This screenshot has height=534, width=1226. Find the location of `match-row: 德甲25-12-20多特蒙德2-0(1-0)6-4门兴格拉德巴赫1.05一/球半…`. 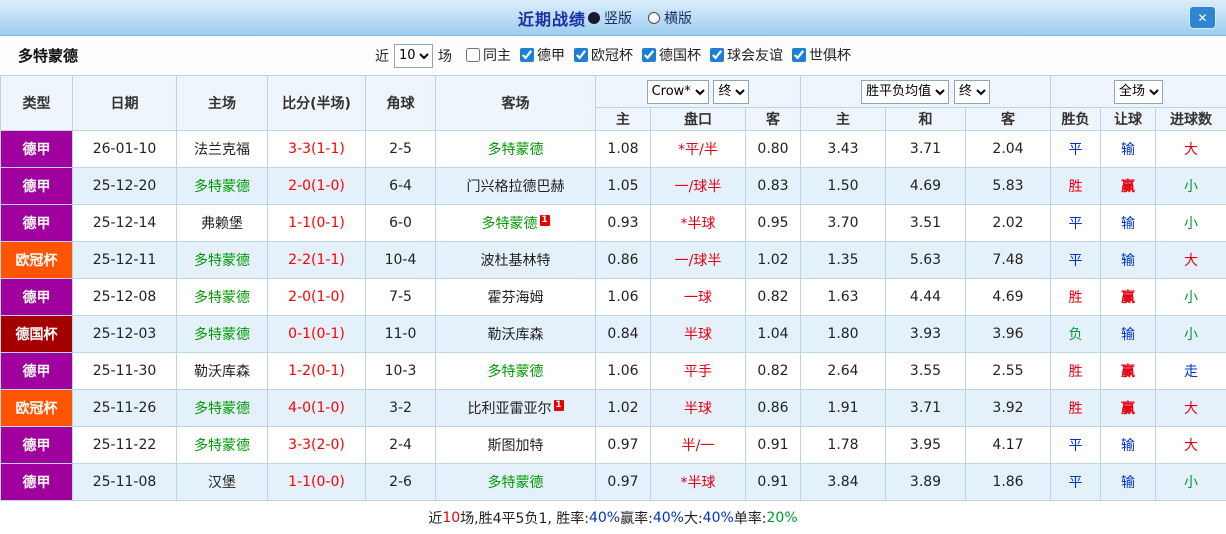

match-row: 德甲25-12-20多特蒙德2-0(1-0)6-4门兴格拉德巴赫1.05一/球半… is located at coordinates (613, 186).